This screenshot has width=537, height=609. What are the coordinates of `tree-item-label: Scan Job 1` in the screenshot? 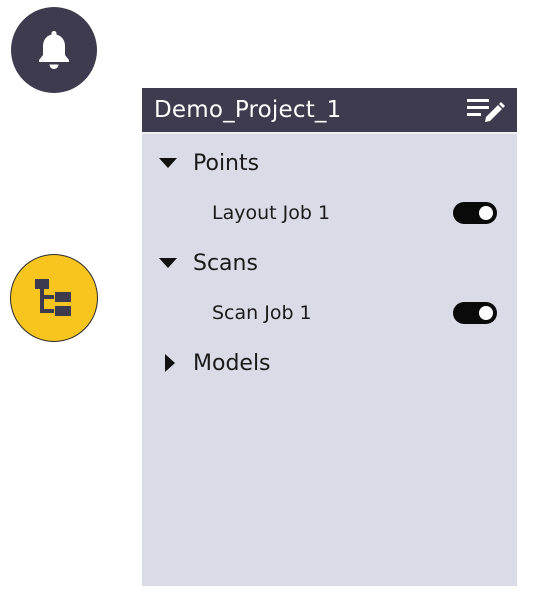 It's located at (262, 313).